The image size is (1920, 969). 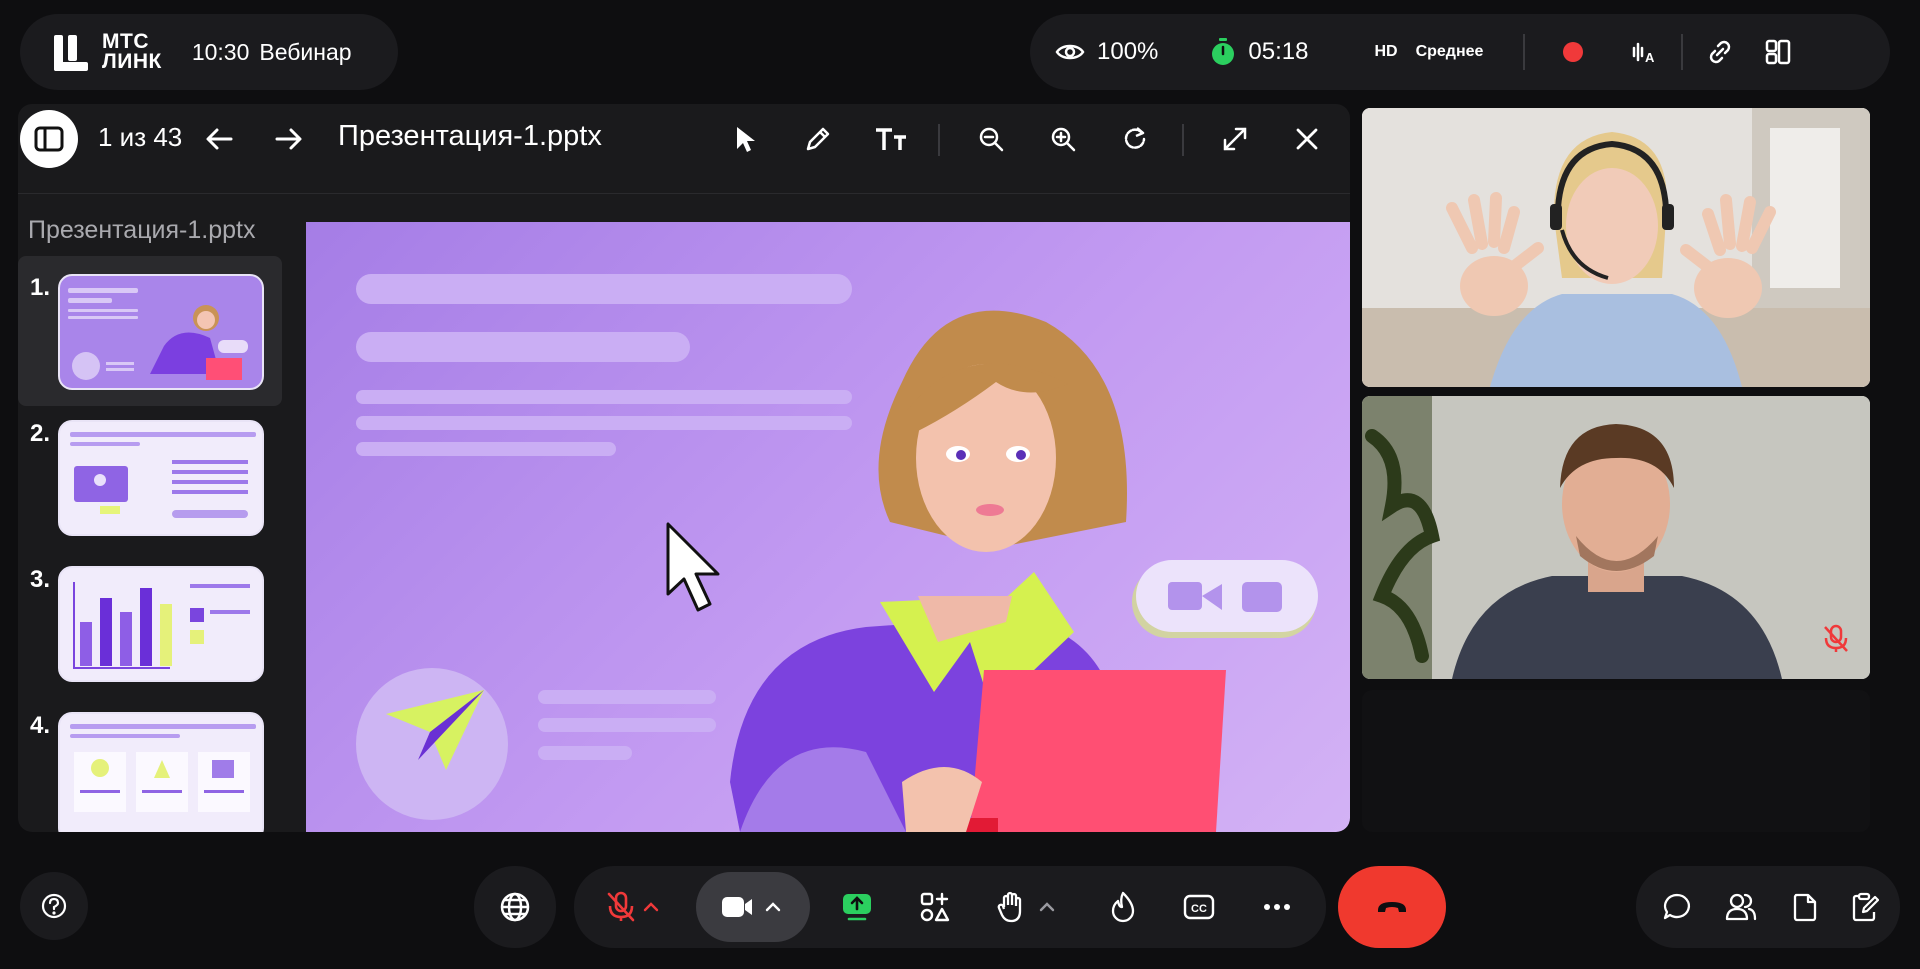 What do you see at coordinates (69, 52) in the screenshot?
I see `mts-link-logo-icon` at bounding box center [69, 52].